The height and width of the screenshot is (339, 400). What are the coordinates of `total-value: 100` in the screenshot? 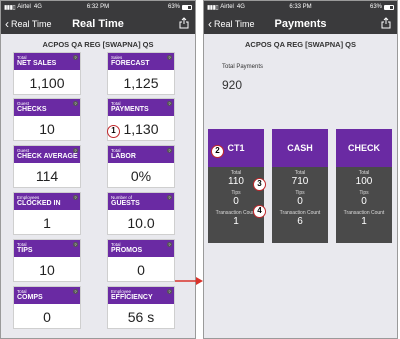 It's located at (364, 181).